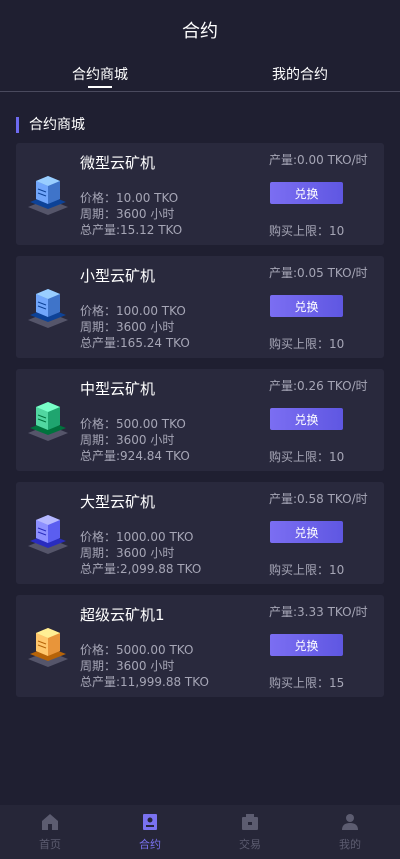  I want to click on product-price: 价格：1000.00 TKO, so click(137, 537).